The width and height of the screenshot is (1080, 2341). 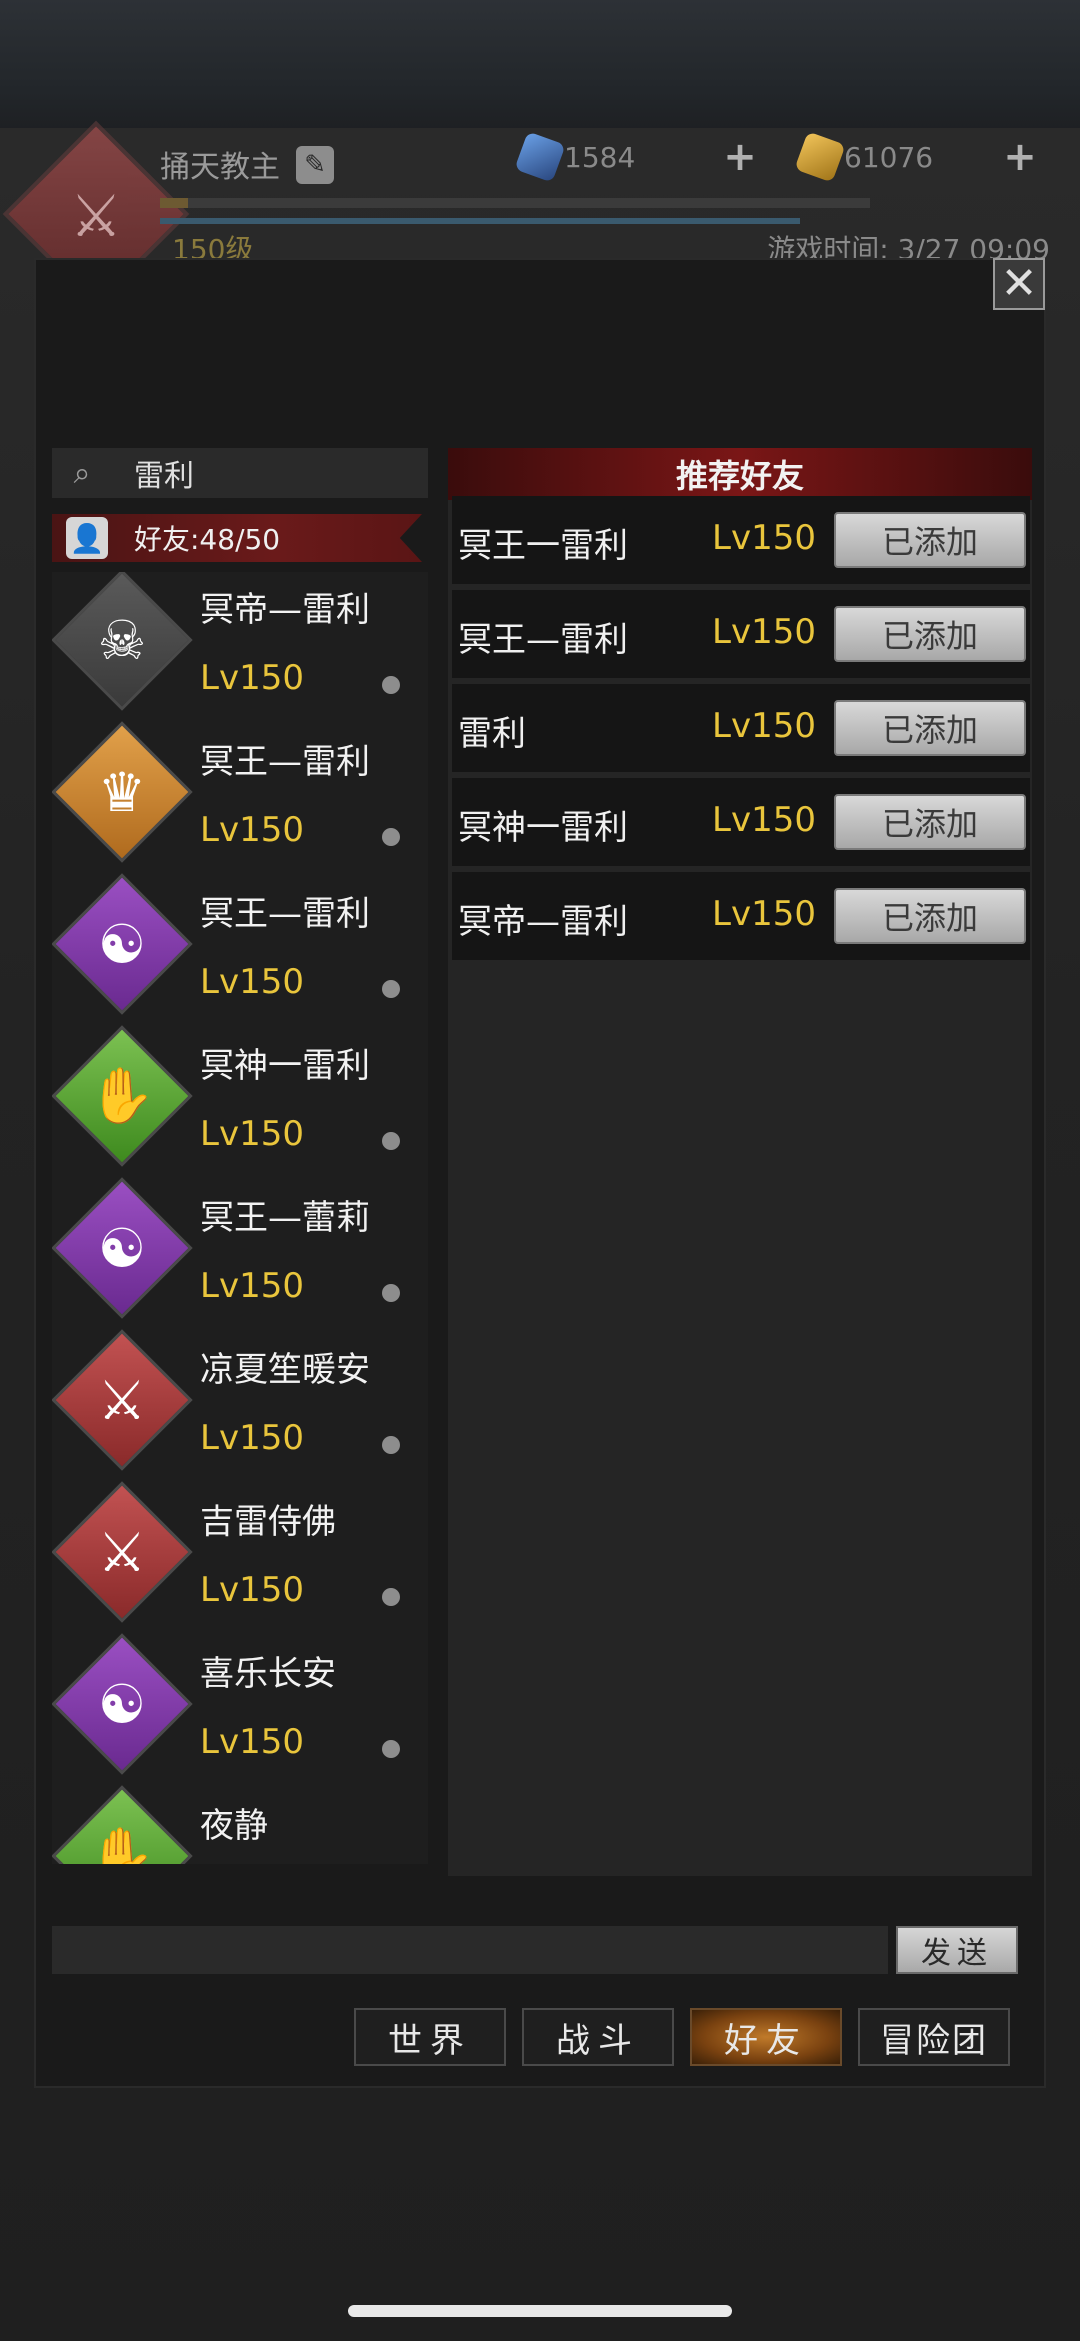 I want to click on gem-currency: 1584 +, so click(x=637, y=157).